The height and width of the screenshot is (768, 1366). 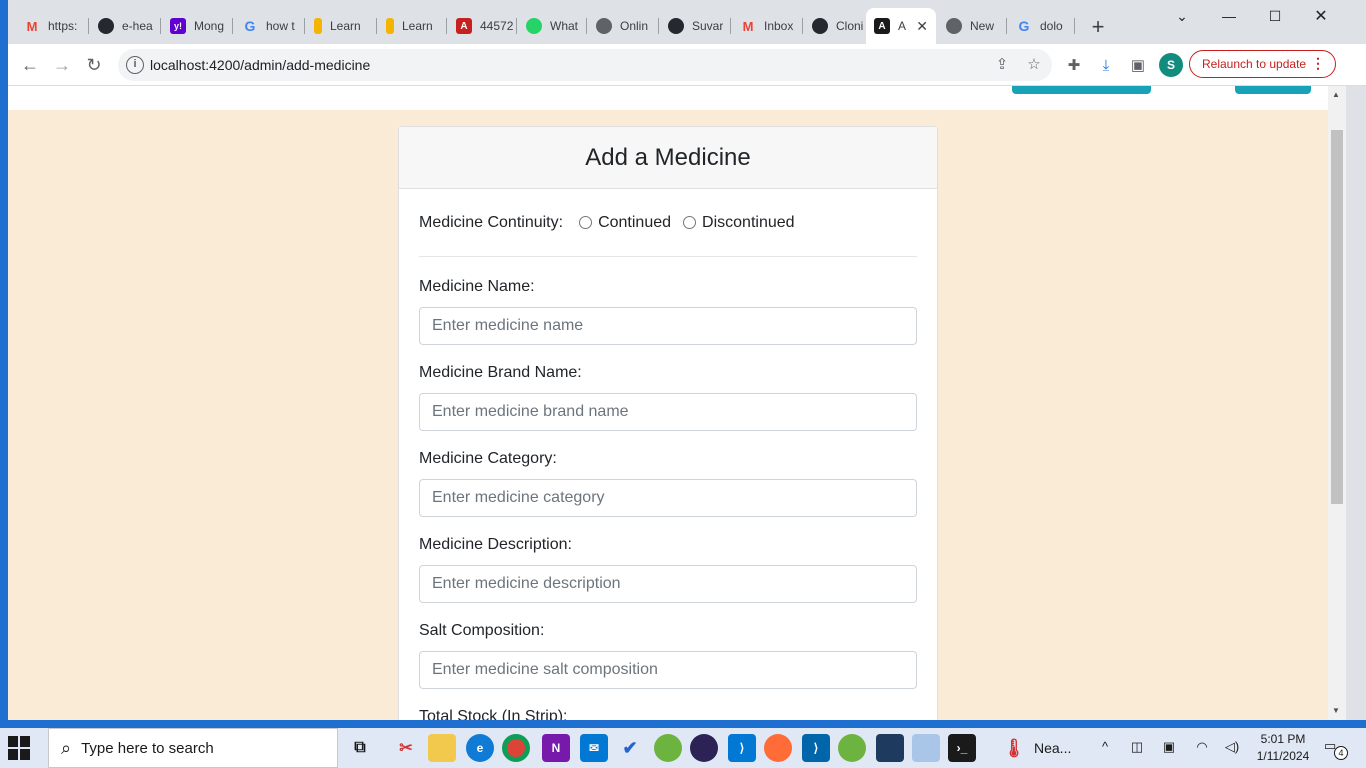 I want to click on edge-icon: e, so click(x=480, y=748).